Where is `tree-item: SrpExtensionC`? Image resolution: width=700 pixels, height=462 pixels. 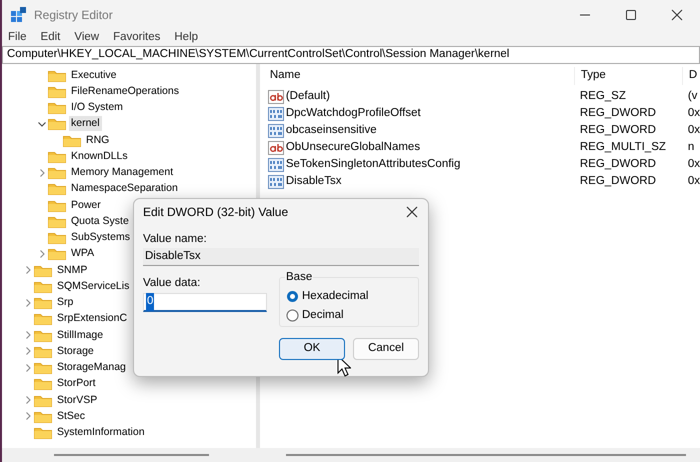 tree-item: SrpExtensionC is located at coordinates (92, 318).